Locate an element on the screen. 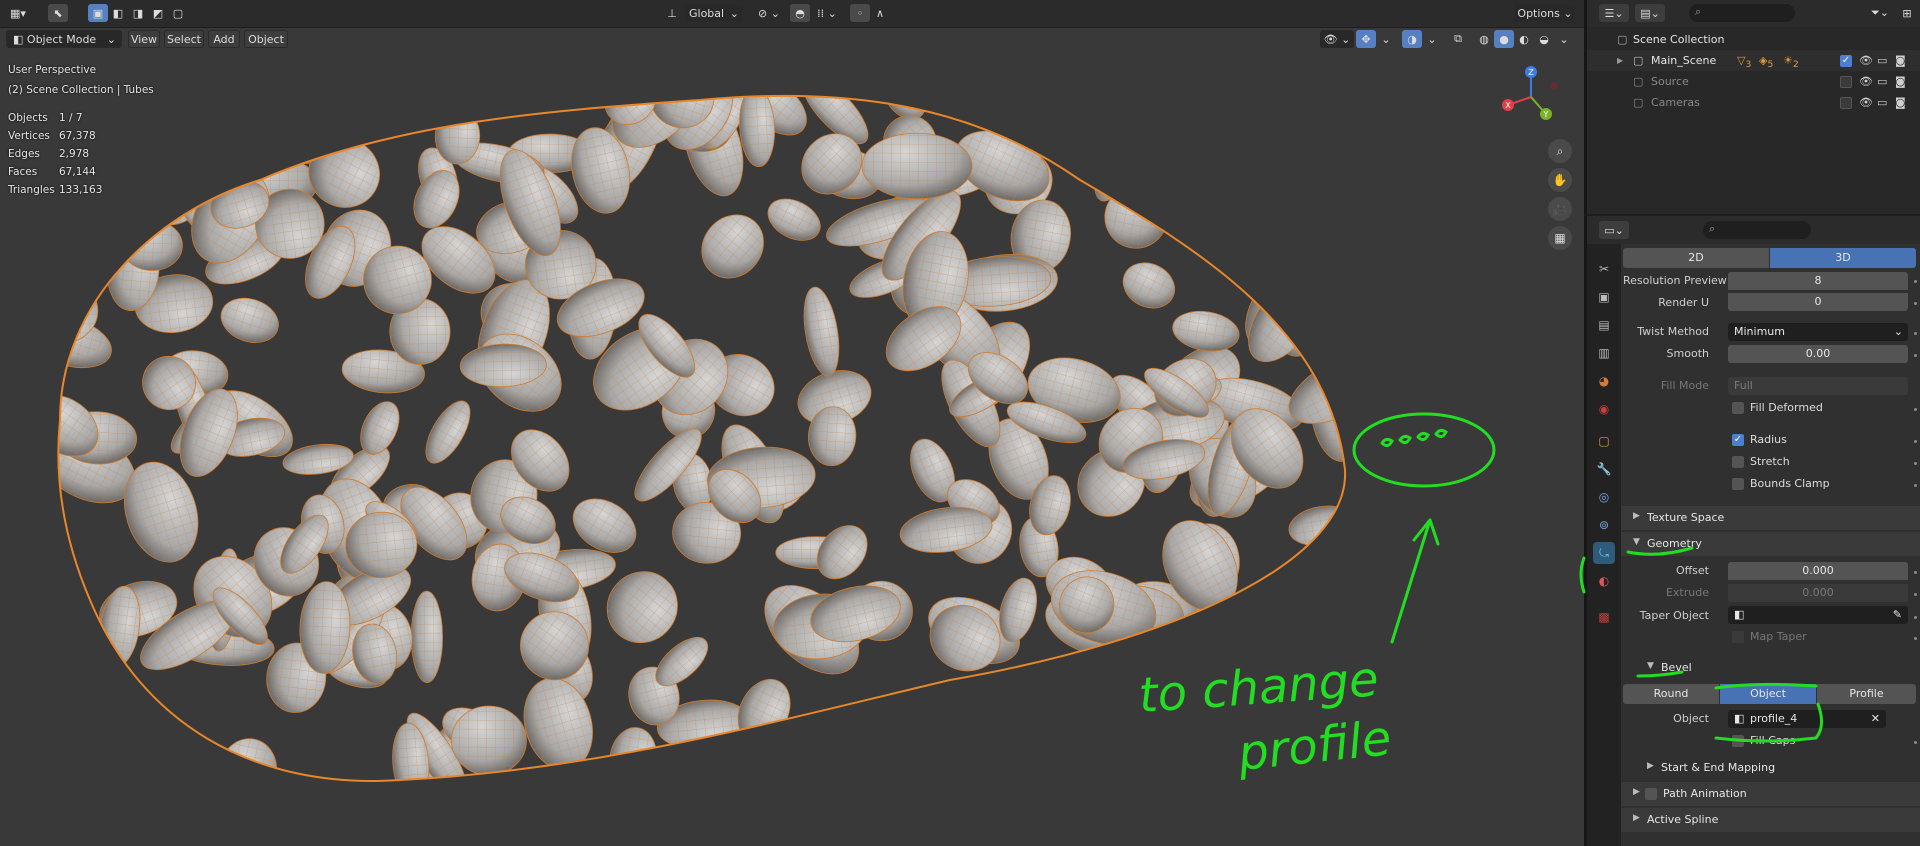  2d-toggle: 2D is located at coordinates (1696, 258).